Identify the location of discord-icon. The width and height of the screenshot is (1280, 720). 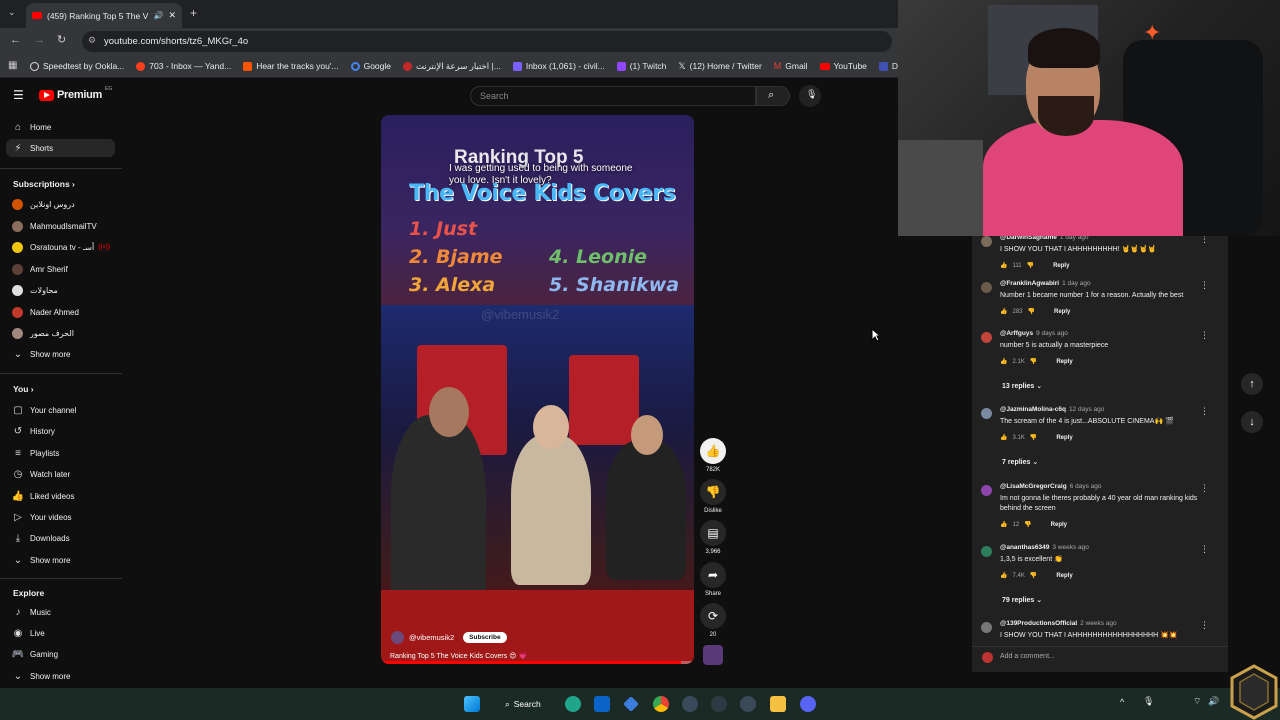
(808, 704).